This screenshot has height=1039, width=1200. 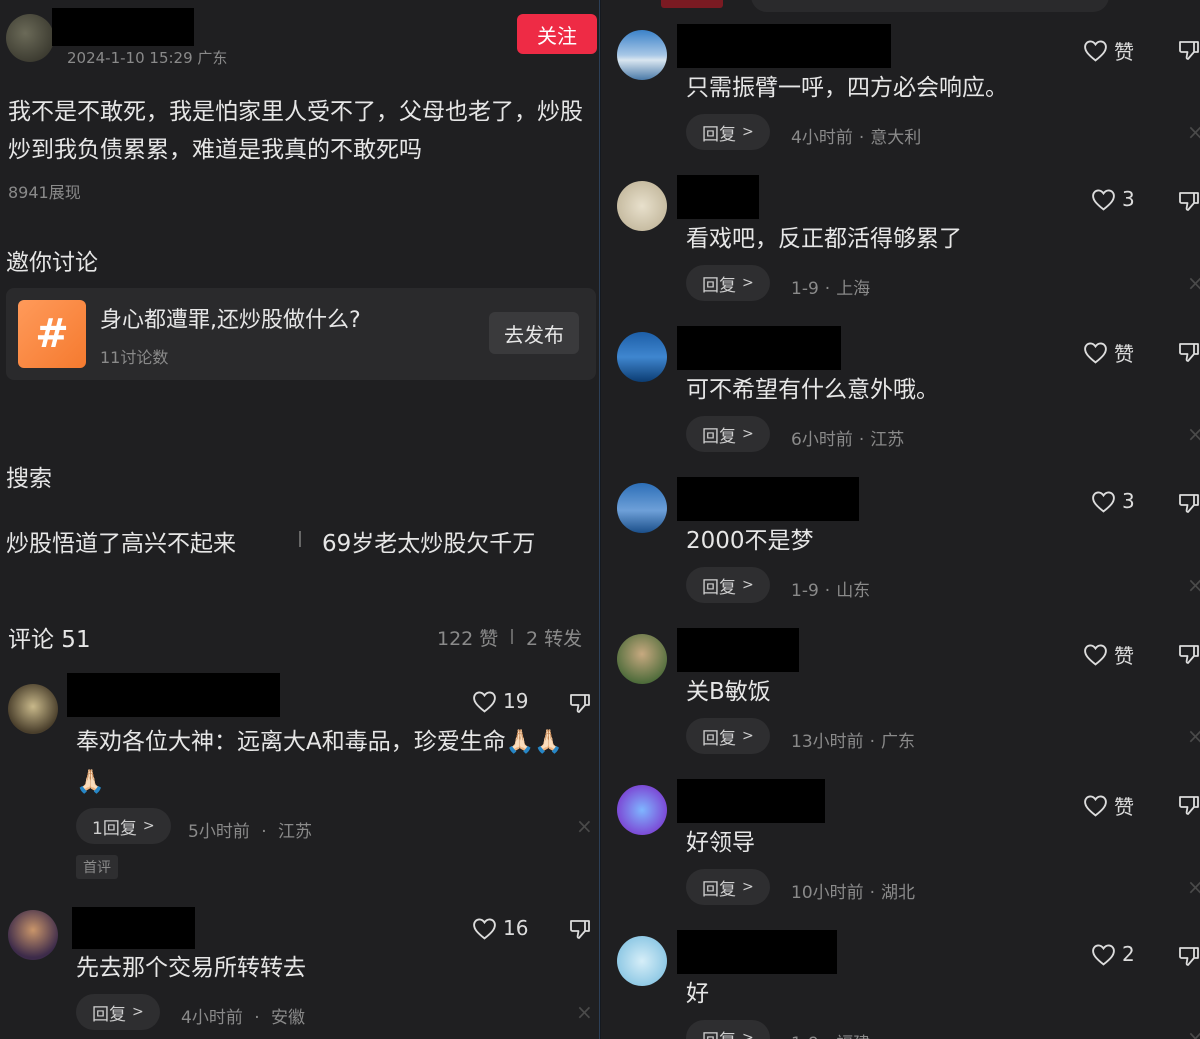 What do you see at coordinates (822, 138) in the screenshot?
I see `comment-time: 4小时前` at bounding box center [822, 138].